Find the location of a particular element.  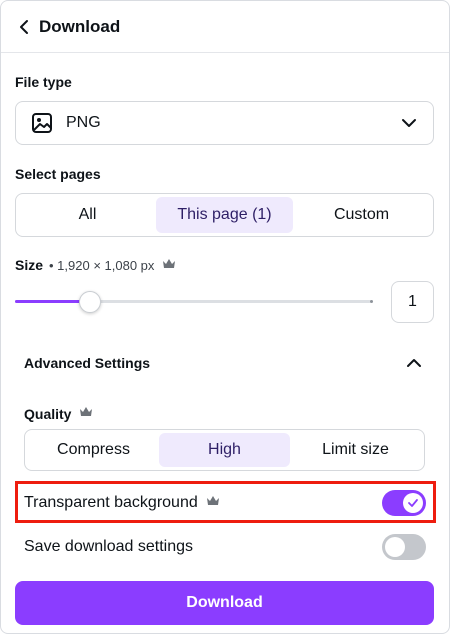

back-button is located at coordinates (24, 27).